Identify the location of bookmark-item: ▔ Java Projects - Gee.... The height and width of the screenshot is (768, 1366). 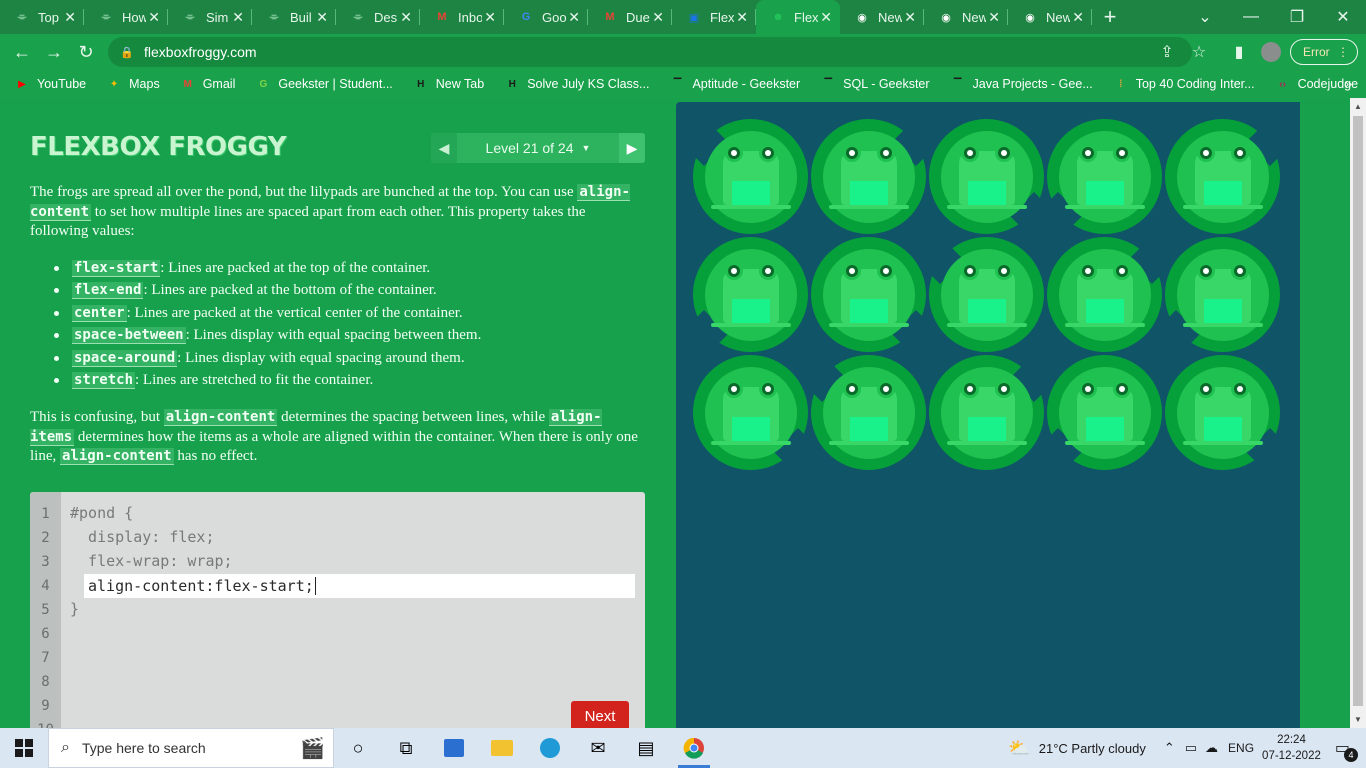
(1021, 84).